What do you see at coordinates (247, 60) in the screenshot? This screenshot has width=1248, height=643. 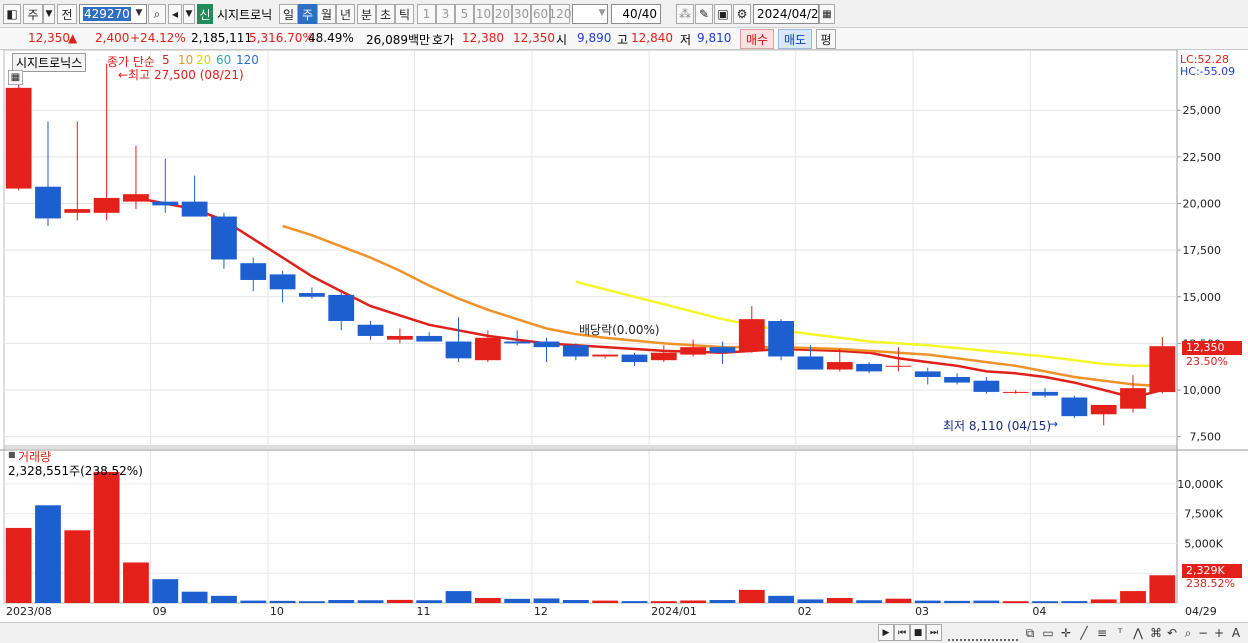 I see `legend-ma120: 120` at bounding box center [247, 60].